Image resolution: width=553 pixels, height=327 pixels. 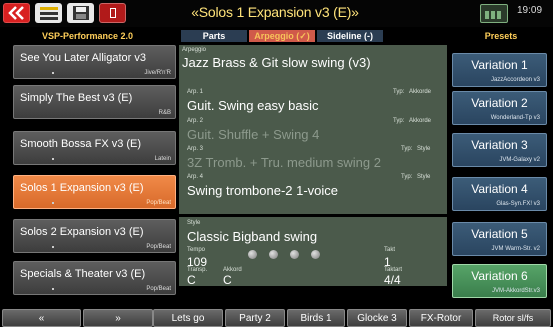 What do you see at coordinates (48, 13) in the screenshot?
I see `style-lines-icon` at bounding box center [48, 13].